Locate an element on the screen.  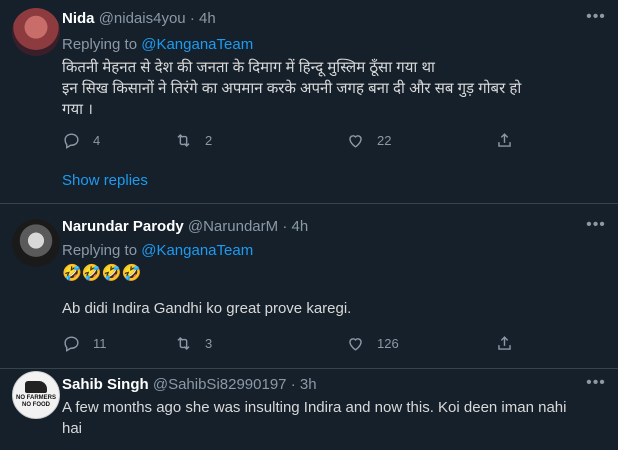
avatar-text: NO FOOD is located at coordinates (36, 405).